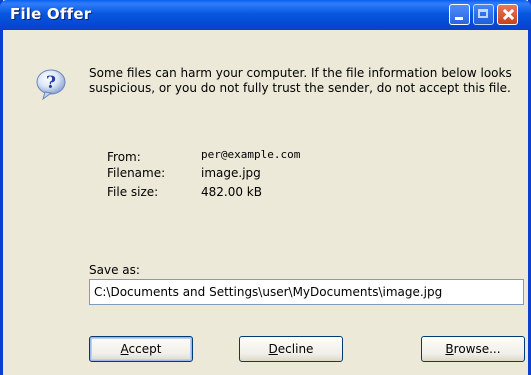 This screenshot has height=375, width=531. Describe the element at coordinates (459, 18) in the screenshot. I see `minimize-icon` at that location.